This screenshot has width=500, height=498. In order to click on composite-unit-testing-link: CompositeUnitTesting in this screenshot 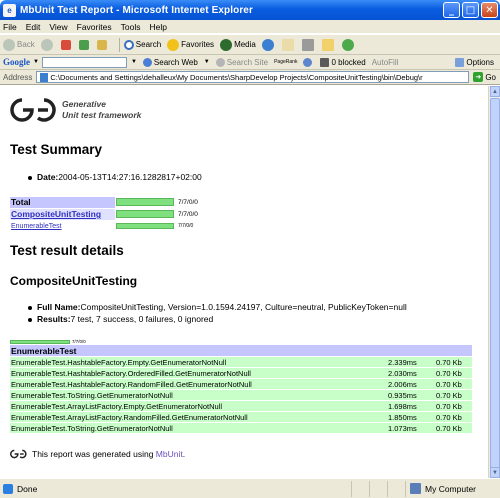, I will do `click(56, 214)`.